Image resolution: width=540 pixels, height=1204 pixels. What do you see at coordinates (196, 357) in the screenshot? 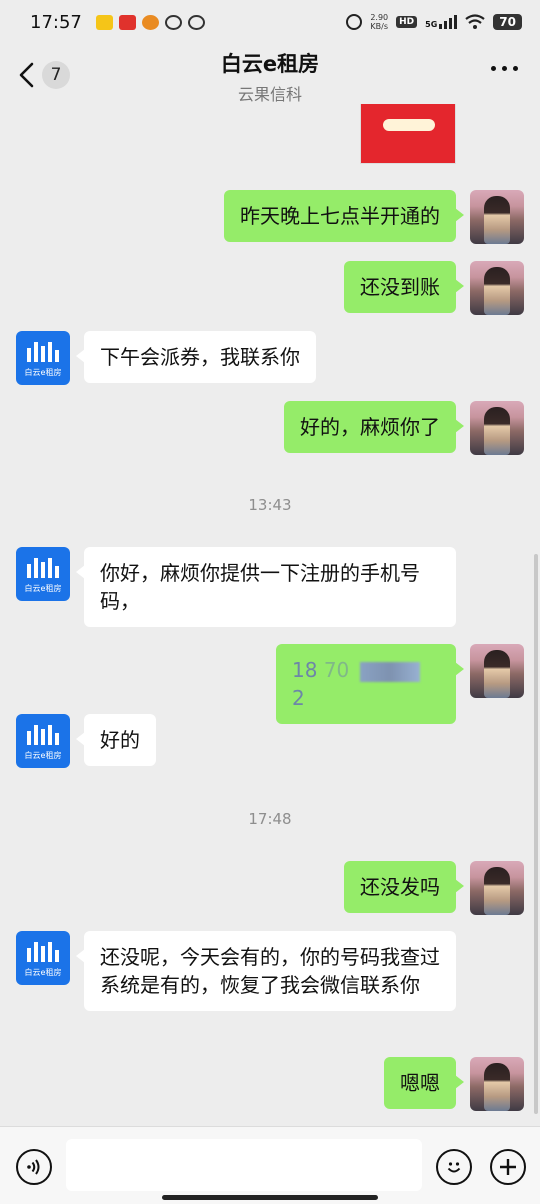
I see `message-bubble: 下午会派券，我联系你` at bounding box center [196, 357].